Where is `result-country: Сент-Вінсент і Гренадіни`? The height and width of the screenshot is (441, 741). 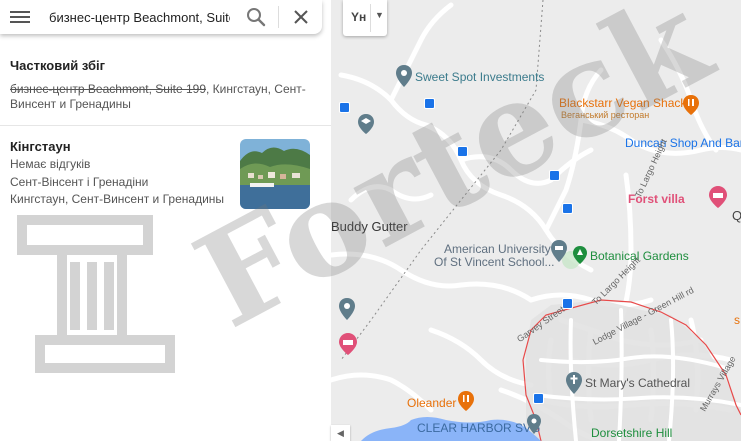 result-country: Сент-Вінсент і Гренадіни is located at coordinates (79, 182).